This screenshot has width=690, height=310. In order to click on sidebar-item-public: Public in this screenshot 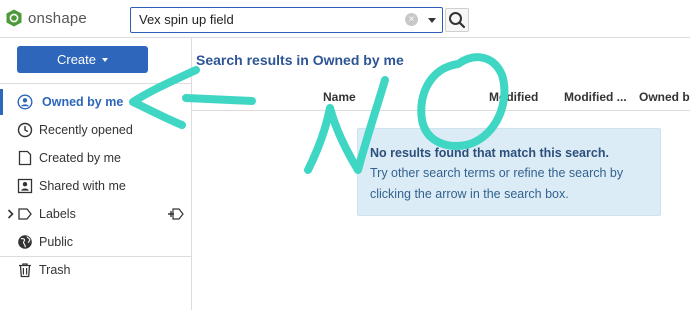, I will do `click(95, 242)`.